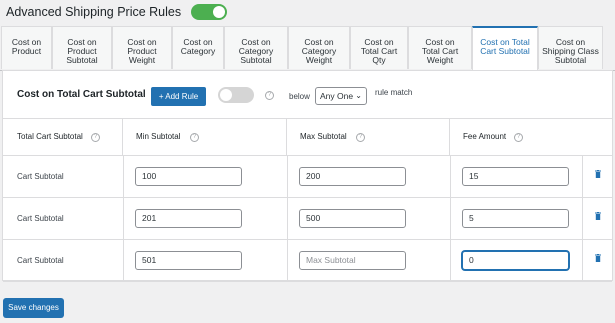 This screenshot has width=615, height=323. I want to click on table-row: Cart Subtotal 201 500 5, so click(307, 219).